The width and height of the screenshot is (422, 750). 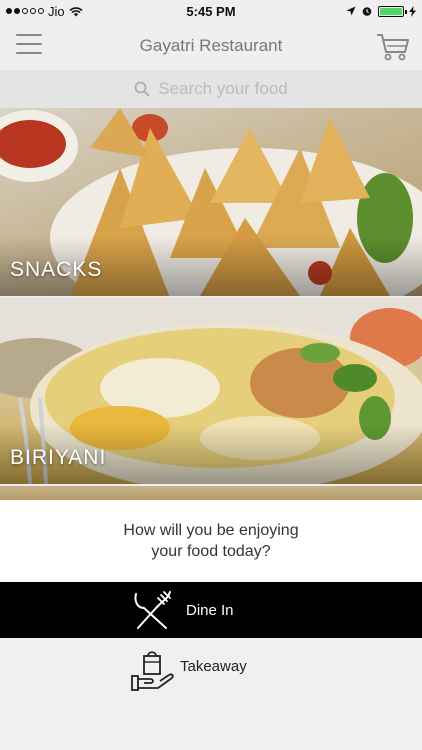 I want to click on page-title: Gayatri Restaurant, so click(x=211, y=45).